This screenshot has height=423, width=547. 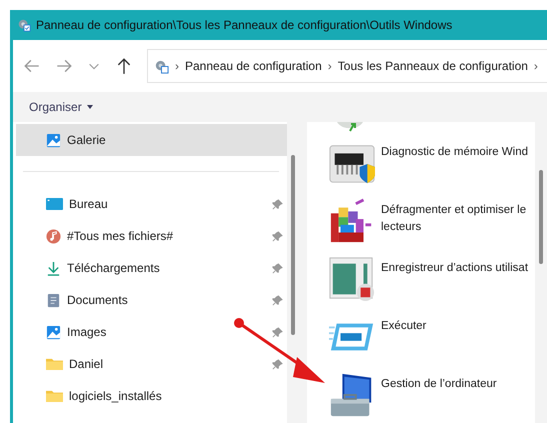 I want to click on music-icon, so click(x=53, y=236).